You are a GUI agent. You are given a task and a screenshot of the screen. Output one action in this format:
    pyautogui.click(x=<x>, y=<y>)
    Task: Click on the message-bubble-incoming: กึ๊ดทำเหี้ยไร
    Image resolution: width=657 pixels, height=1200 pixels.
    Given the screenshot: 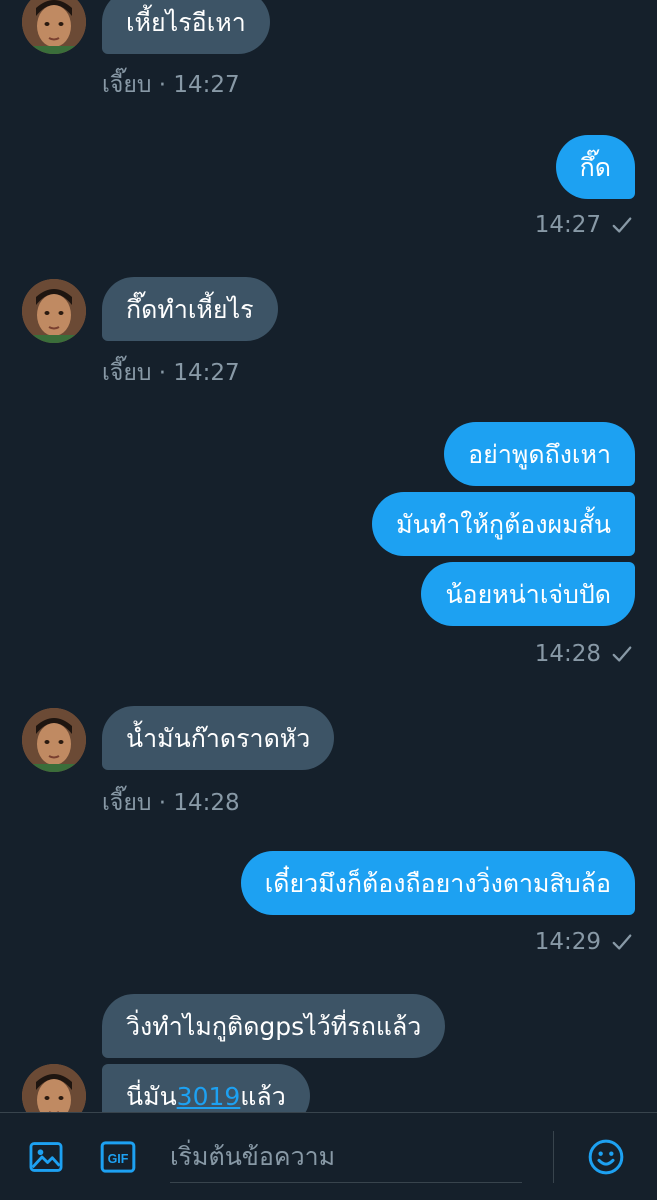 What is the action you would take?
    pyautogui.click(x=190, y=309)
    